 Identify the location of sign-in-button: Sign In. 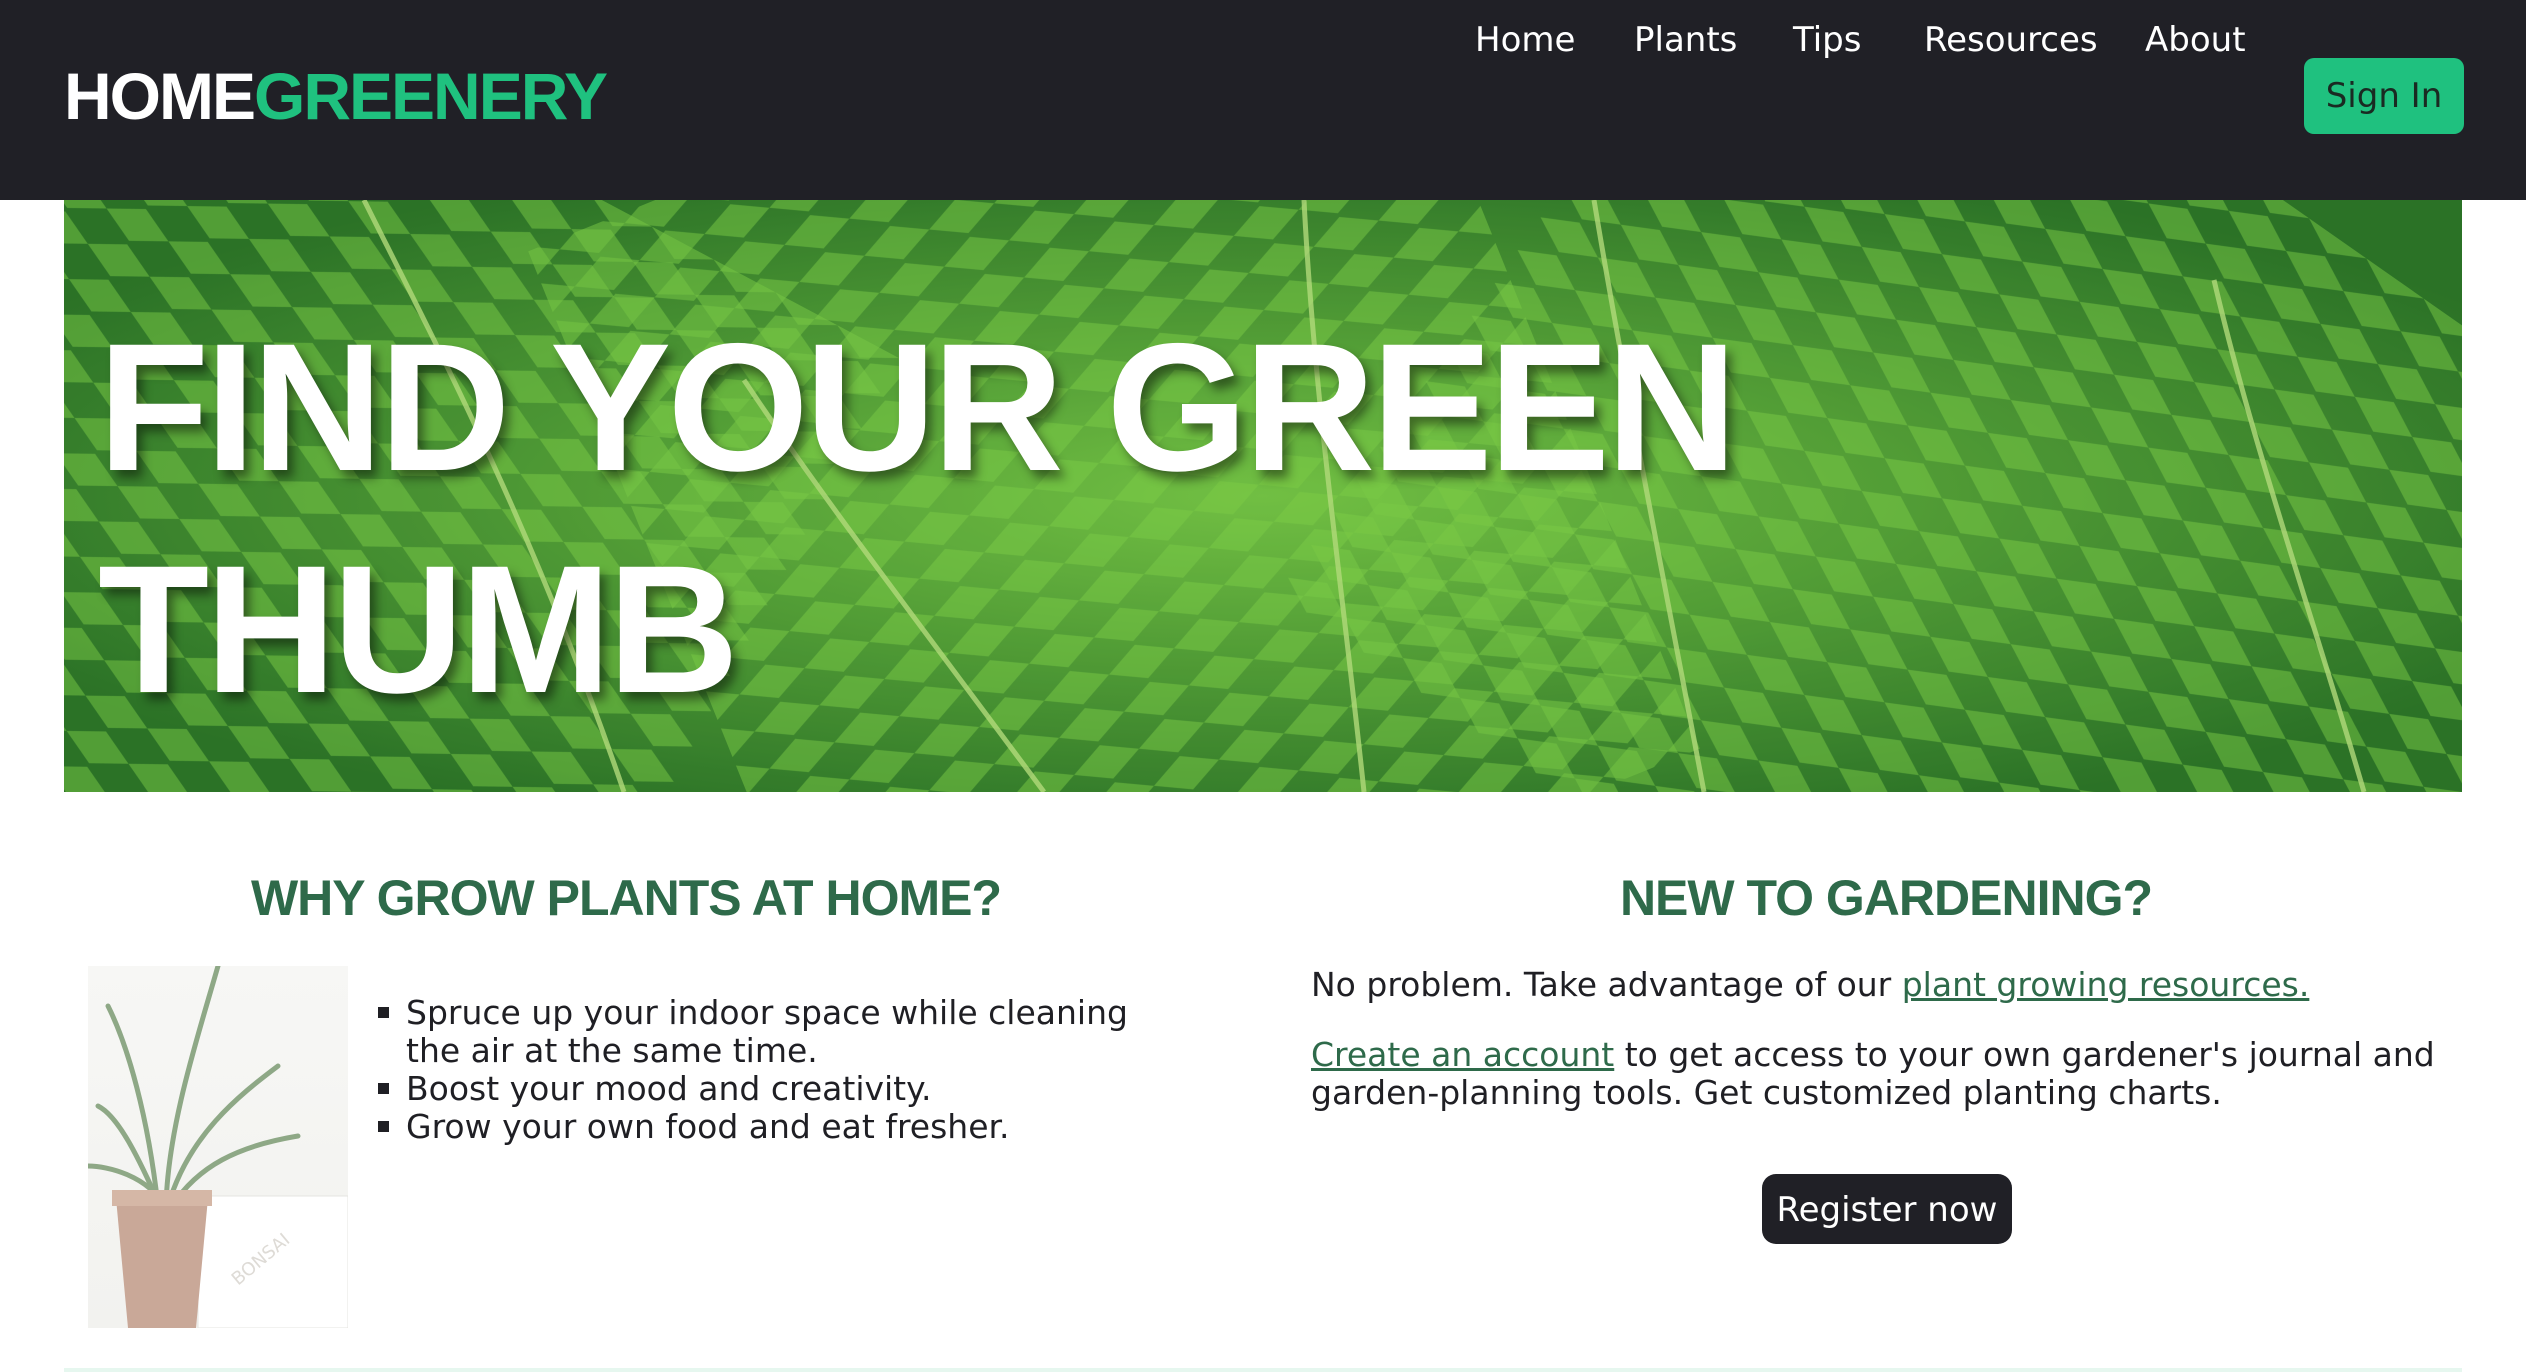
(2384, 96).